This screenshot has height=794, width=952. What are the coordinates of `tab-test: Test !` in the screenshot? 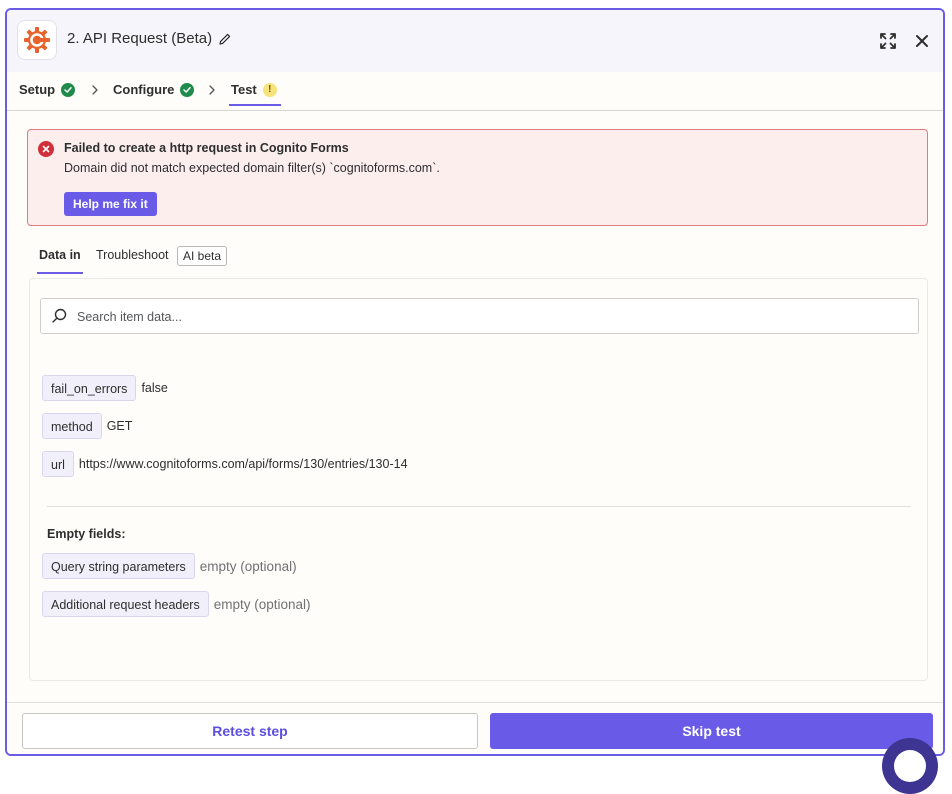 It's located at (254, 89).